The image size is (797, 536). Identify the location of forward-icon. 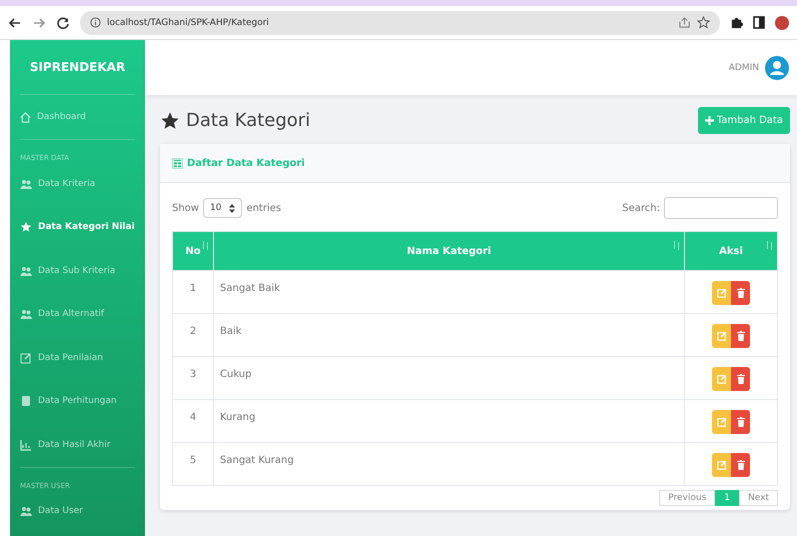
(39, 23).